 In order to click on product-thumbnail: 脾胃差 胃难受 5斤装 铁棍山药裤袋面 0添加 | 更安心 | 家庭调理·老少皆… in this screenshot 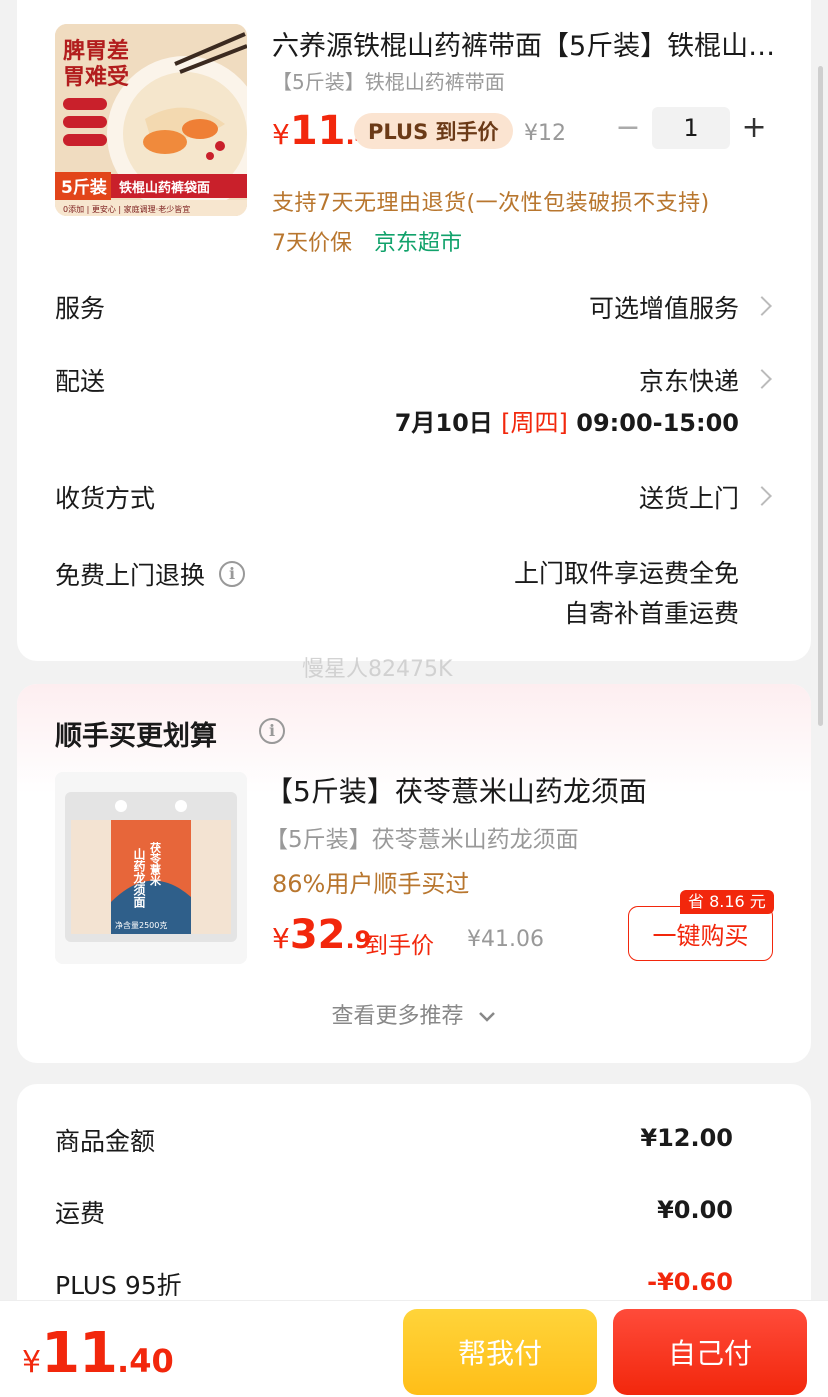, I will do `click(151, 120)`.